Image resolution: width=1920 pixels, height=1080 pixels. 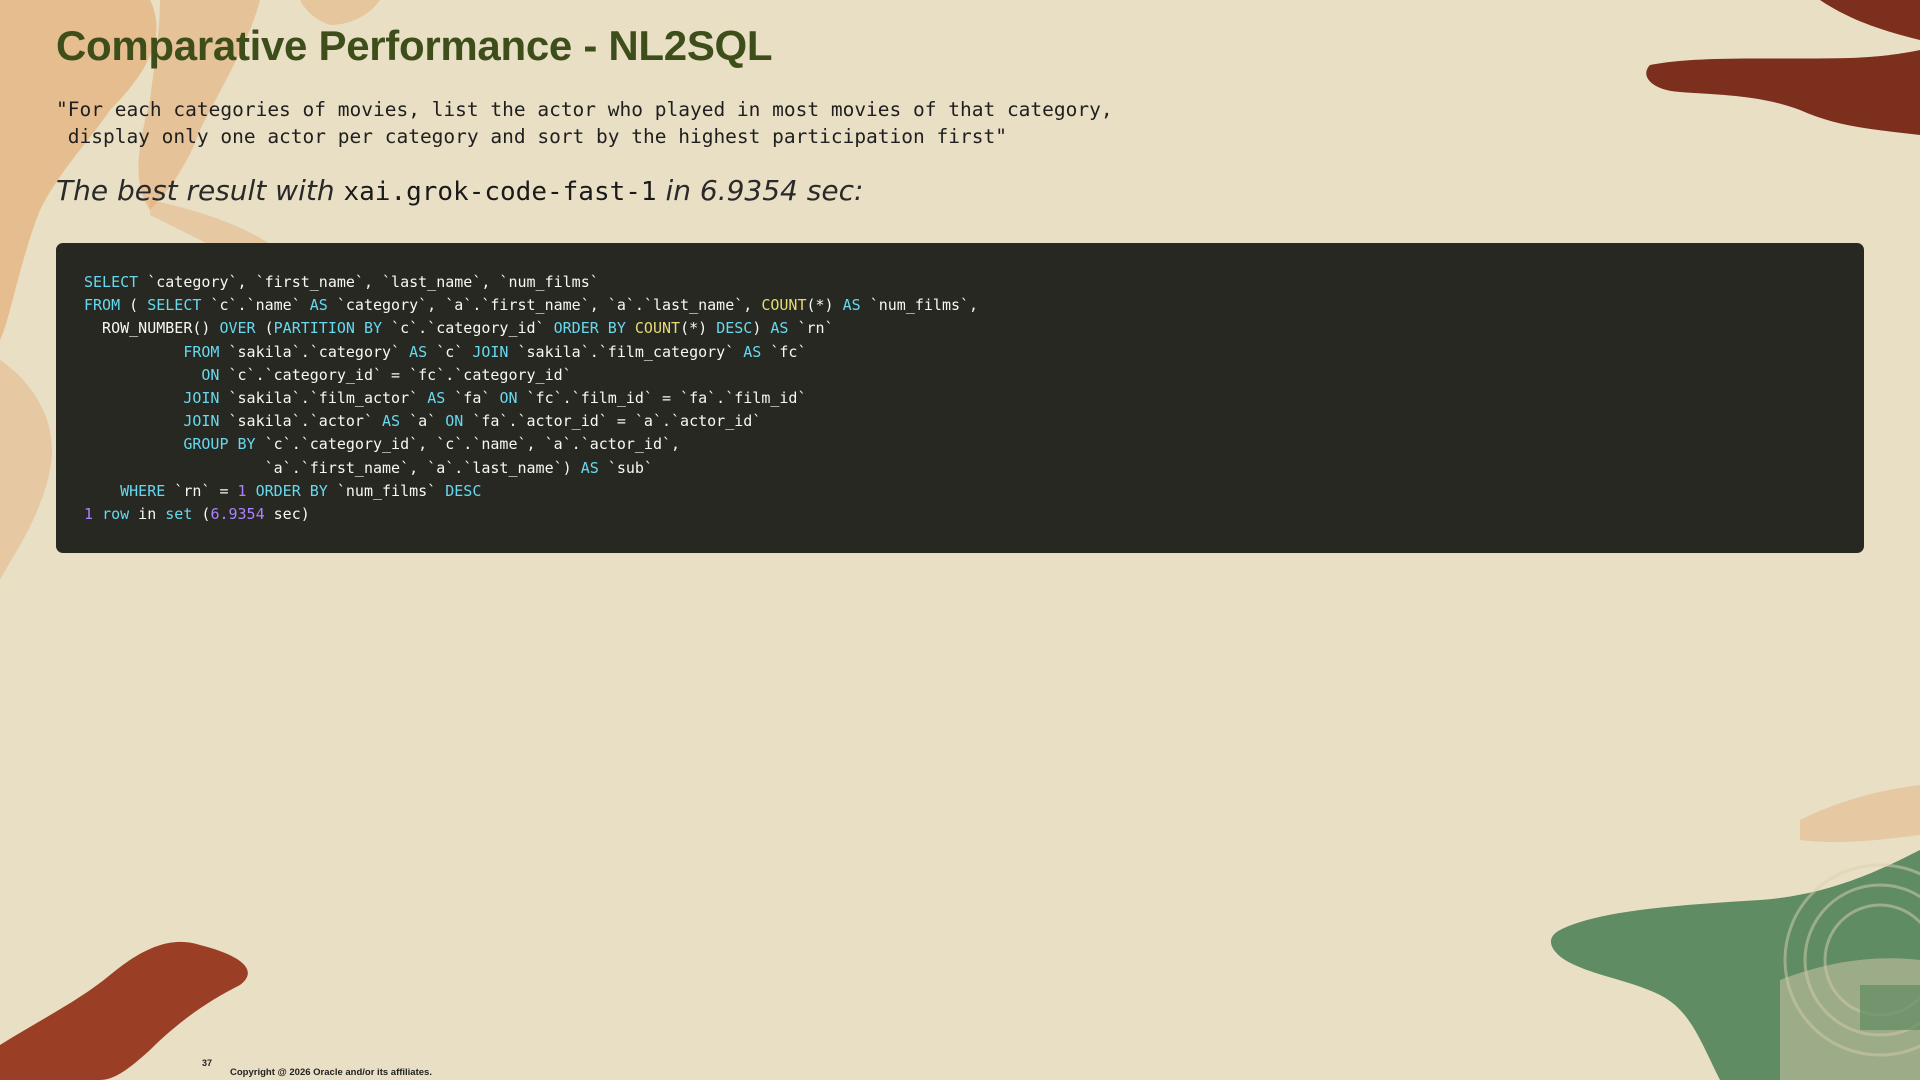 I want to click on sql-text: `rn`, so click(x=811, y=328).